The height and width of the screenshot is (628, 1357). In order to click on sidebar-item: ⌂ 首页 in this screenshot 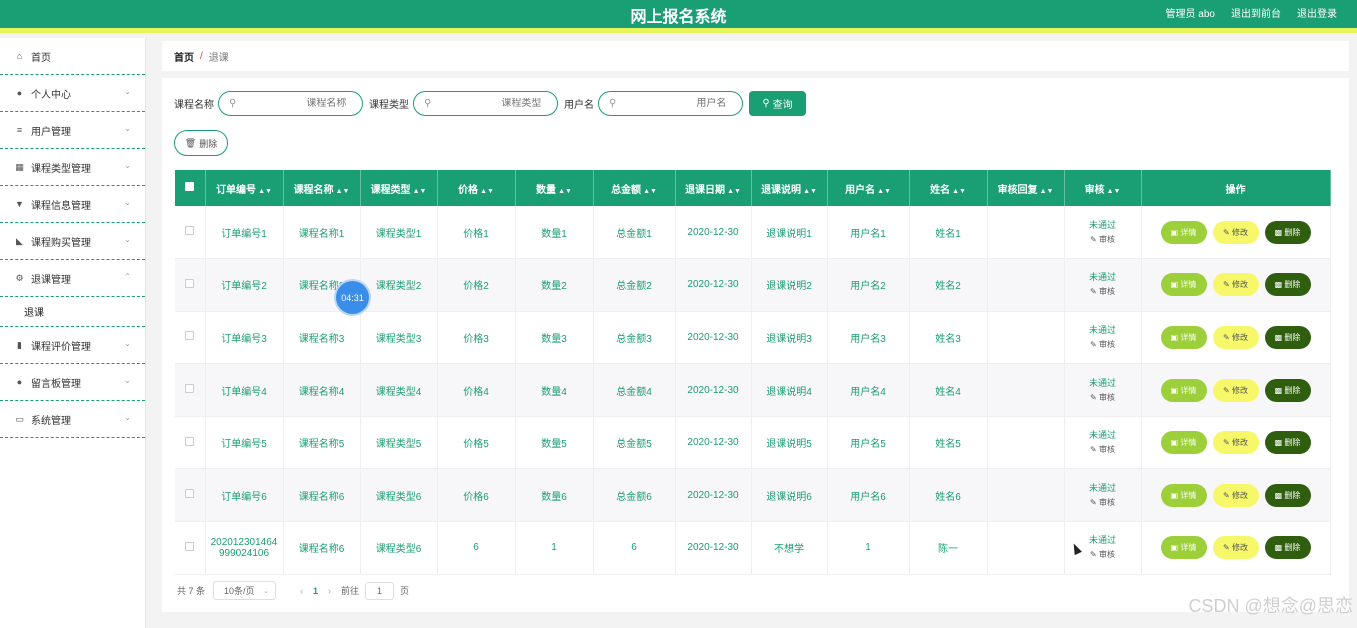, I will do `click(72, 56)`.